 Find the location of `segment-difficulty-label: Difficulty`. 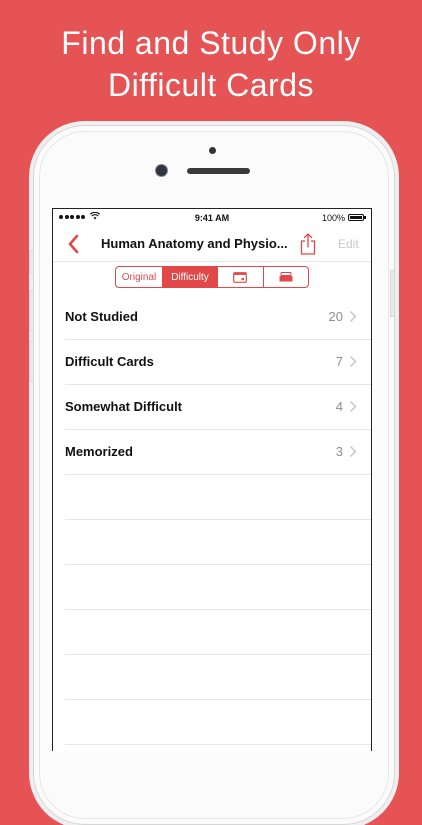

segment-difficulty-label: Difficulty is located at coordinates (190, 277).